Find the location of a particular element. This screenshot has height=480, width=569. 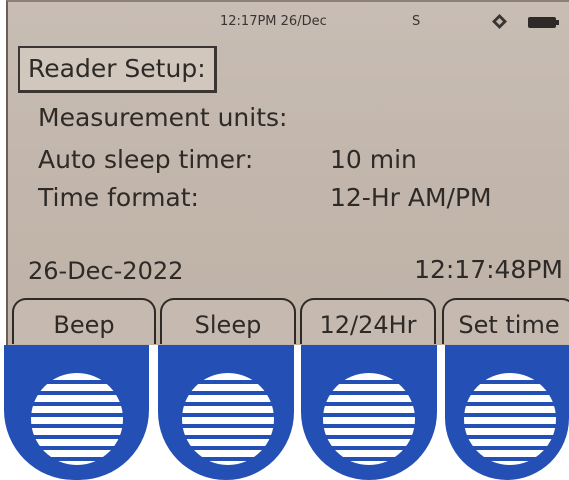

time-format-value: 12-Hr AM/PM is located at coordinates (411, 197).